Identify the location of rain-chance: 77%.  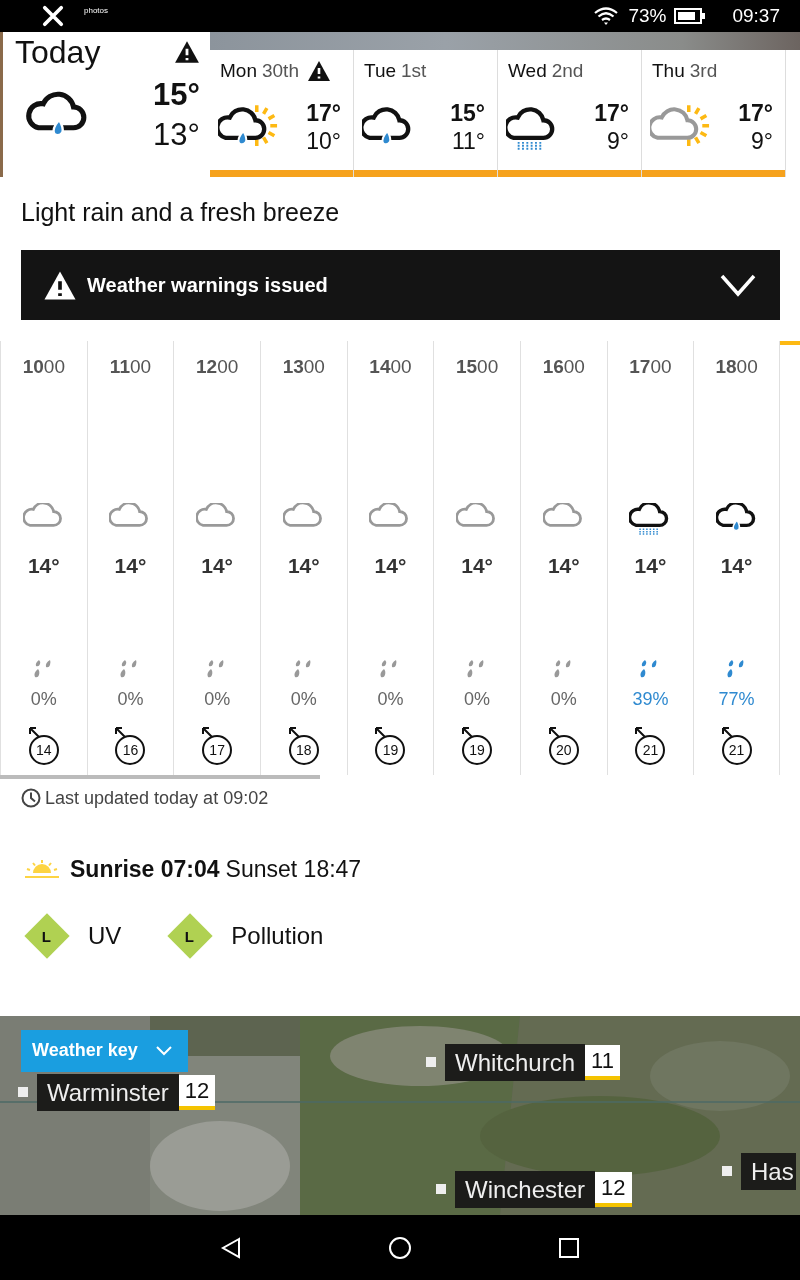
(736, 699).